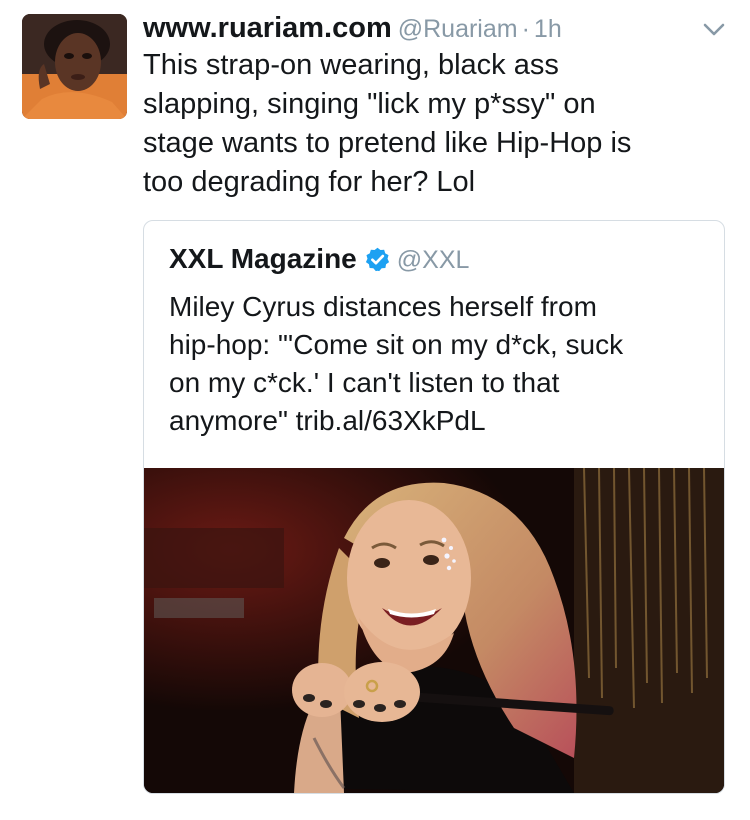 This screenshot has width=750, height=820. I want to click on chevron-down-icon, so click(714, 29).